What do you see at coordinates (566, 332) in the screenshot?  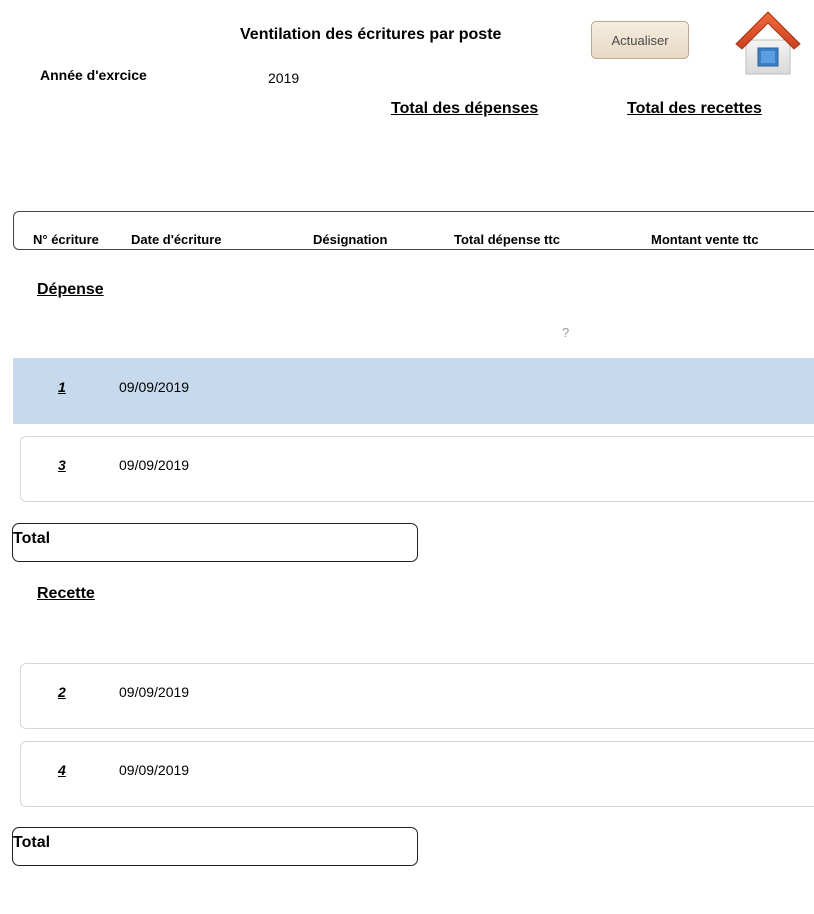 I see `depense-placeholder: ?` at bounding box center [566, 332].